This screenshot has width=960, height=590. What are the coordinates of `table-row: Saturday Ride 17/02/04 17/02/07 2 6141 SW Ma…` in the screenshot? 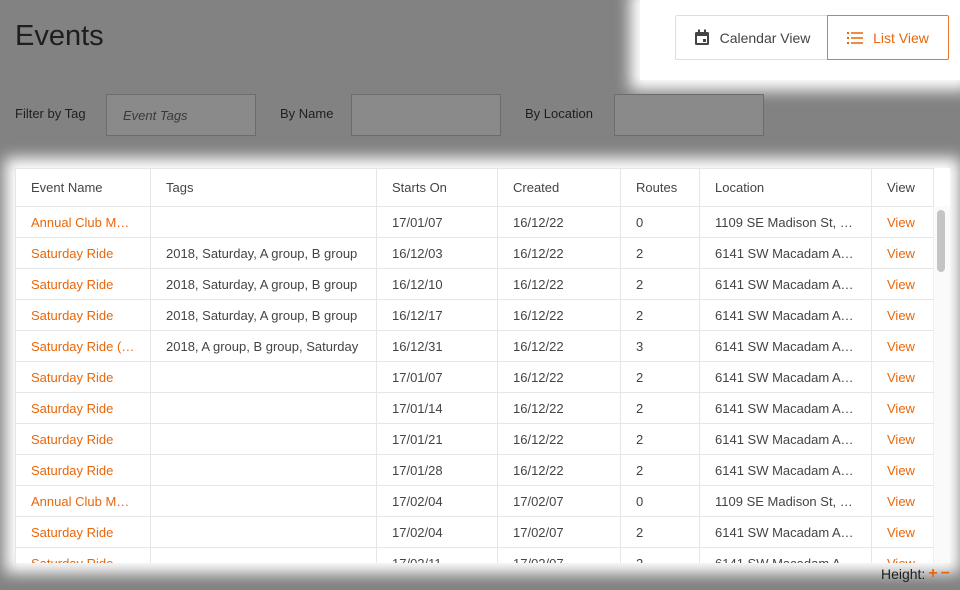 It's located at (474, 532).